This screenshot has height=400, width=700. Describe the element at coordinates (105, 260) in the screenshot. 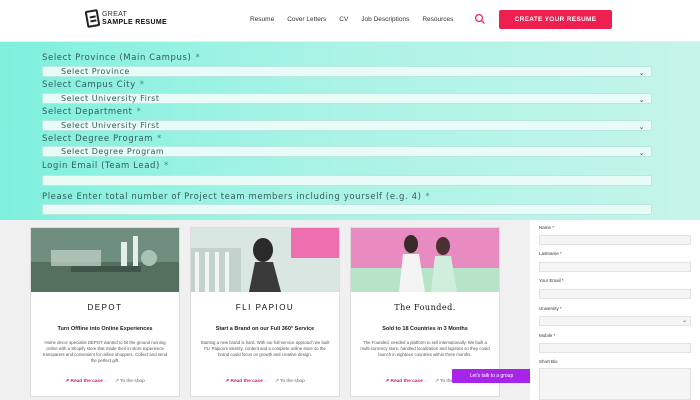

I see `depot-photo` at that location.